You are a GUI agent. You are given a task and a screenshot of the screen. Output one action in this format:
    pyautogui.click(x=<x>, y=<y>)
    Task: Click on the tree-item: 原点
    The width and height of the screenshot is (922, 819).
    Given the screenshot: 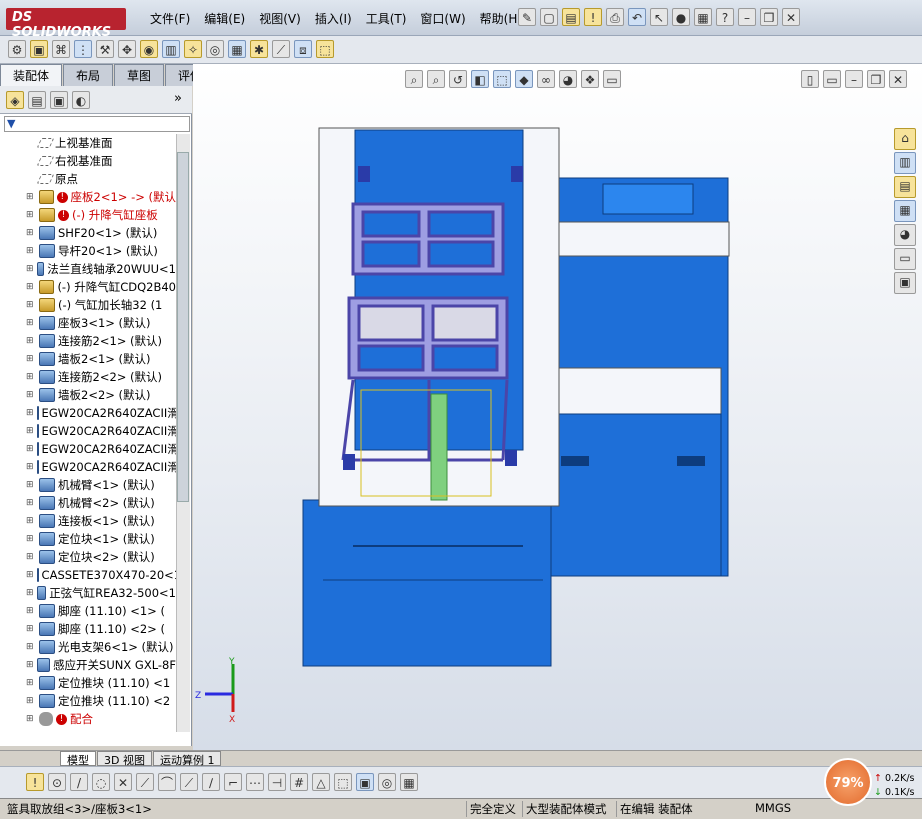 What is the action you would take?
    pyautogui.click(x=88, y=179)
    